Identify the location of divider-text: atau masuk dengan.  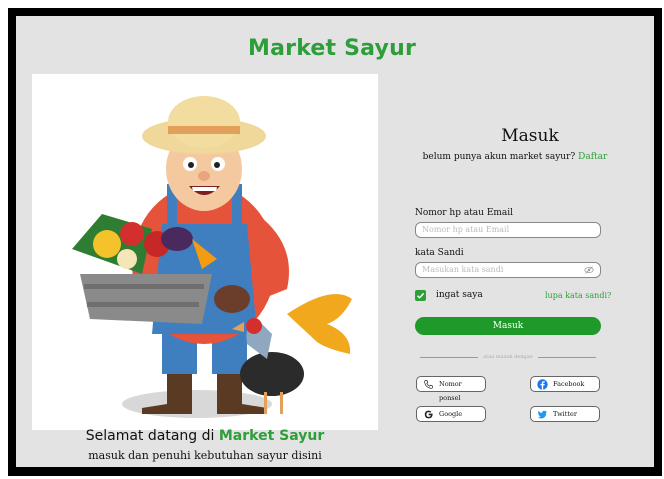
(508, 357).